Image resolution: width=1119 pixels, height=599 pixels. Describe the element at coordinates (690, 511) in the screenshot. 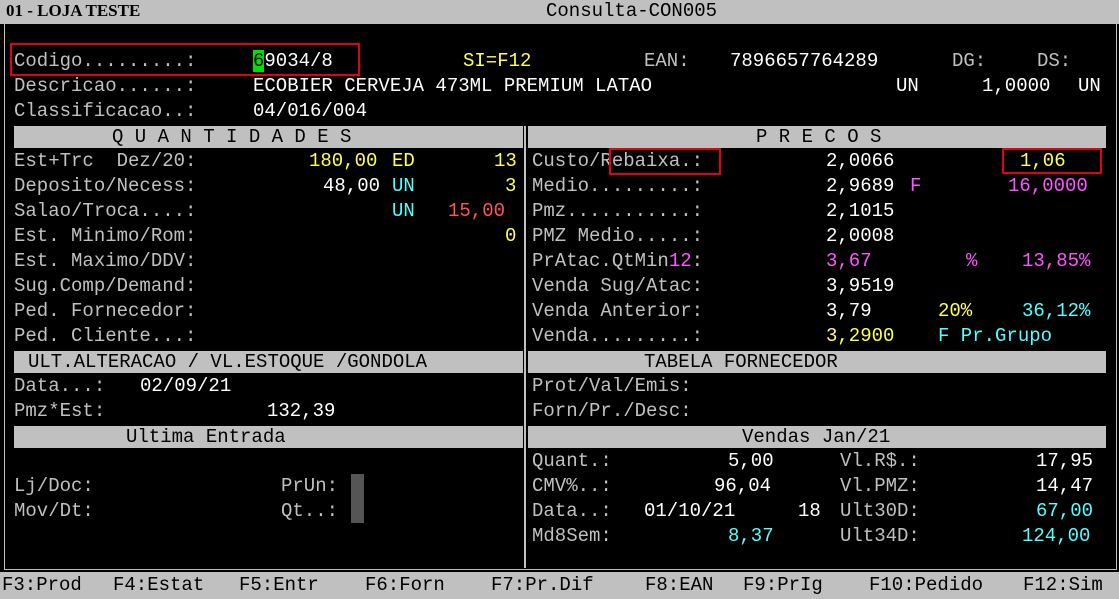

I see `vendas-data-value: 01/10/21` at that location.